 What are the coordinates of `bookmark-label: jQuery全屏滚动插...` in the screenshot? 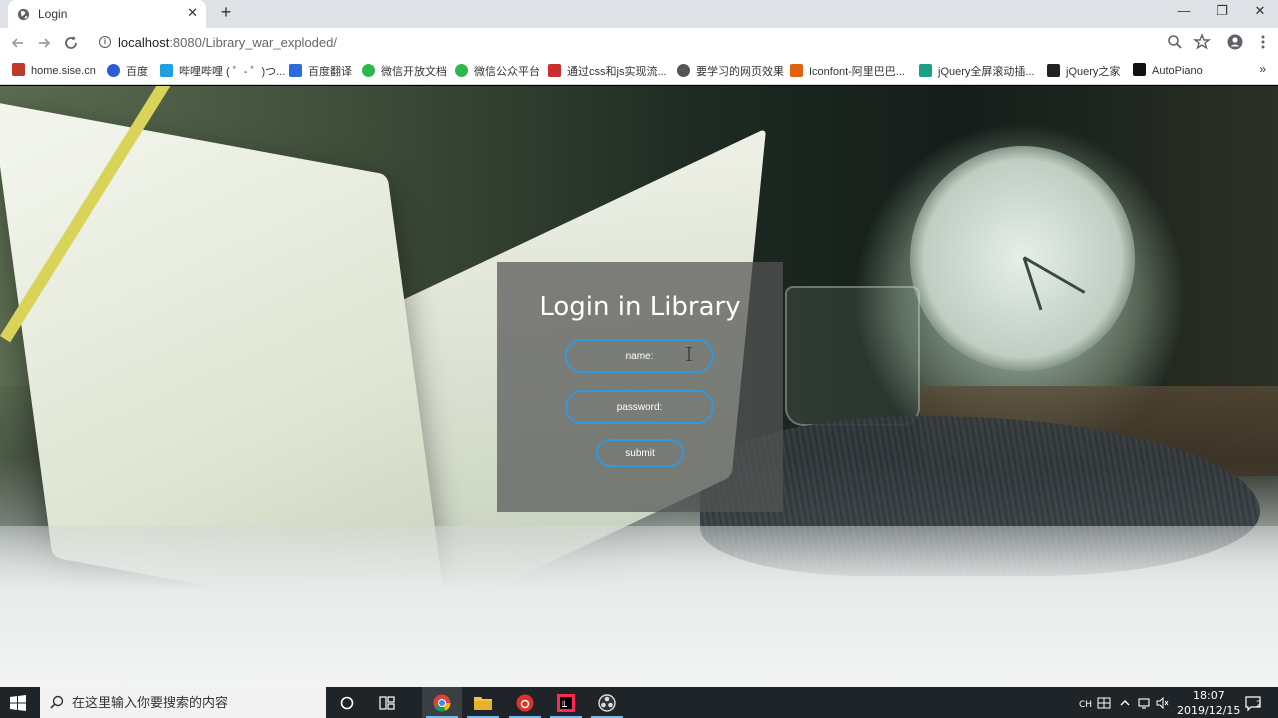 It's located at (986, 72).